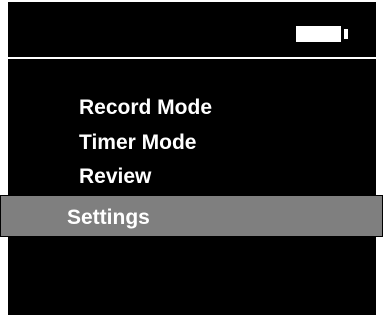  Describe the element at coordinates (346, 34) in the screenshot. I see `battery-tip` at that location.